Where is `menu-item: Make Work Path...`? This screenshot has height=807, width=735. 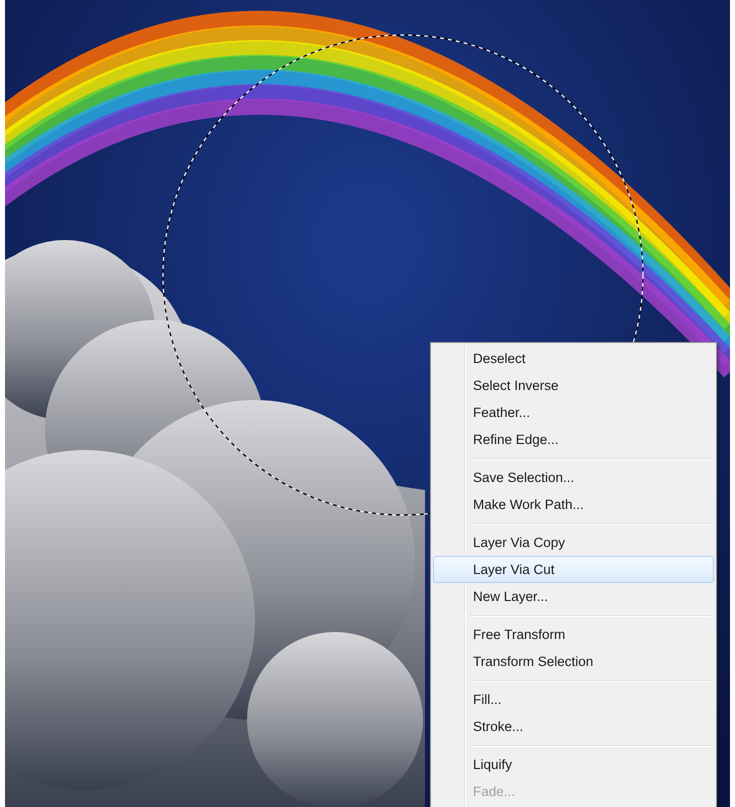 menu-item: Make Work Path... is located at coordinates (573, 504).